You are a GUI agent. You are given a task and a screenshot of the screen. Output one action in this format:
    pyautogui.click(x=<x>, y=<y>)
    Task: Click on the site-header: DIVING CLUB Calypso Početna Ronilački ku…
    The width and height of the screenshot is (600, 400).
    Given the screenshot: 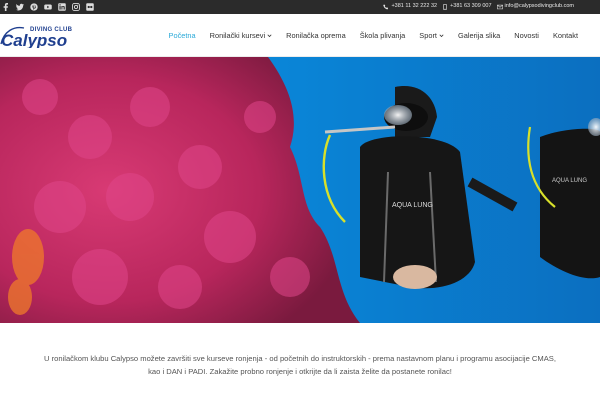 What is the action you would take?
    pyautogui.click(x=300, y=35)
    